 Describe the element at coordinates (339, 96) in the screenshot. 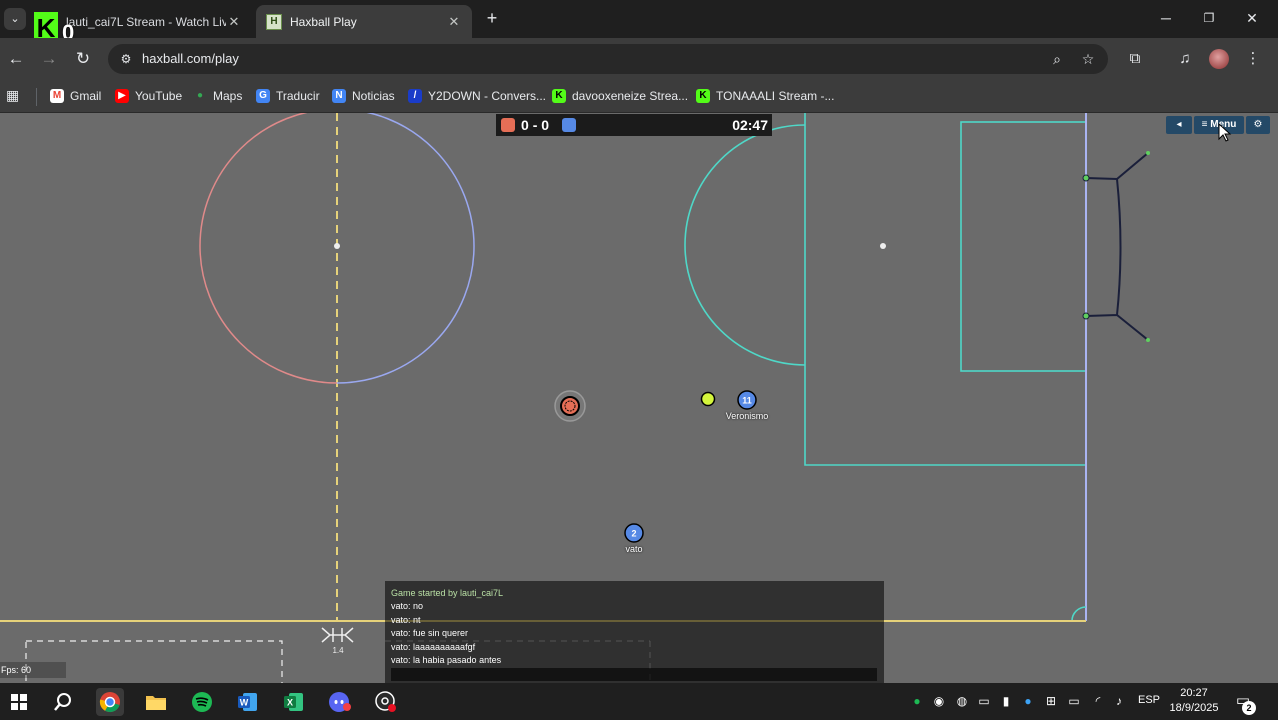

I see `news-icon: N` at that location.